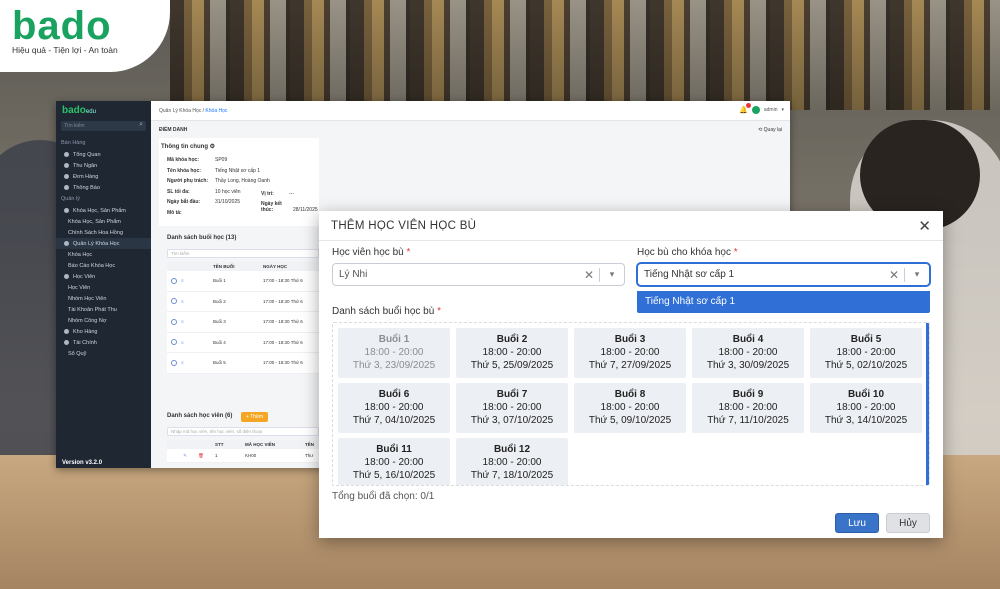 This screenshot has width=1000, height=589. Describe the element at coordinates (512, 449) in the screenshot. I see `session-name: Buổi 12` at that location.